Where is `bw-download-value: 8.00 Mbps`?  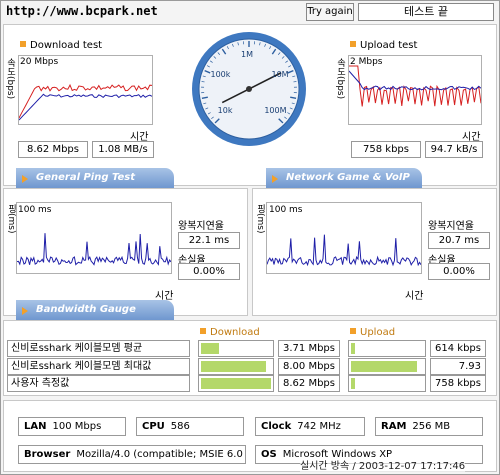
bw-download-value: 8.00 Mbps is located at coordinates (309, 366).